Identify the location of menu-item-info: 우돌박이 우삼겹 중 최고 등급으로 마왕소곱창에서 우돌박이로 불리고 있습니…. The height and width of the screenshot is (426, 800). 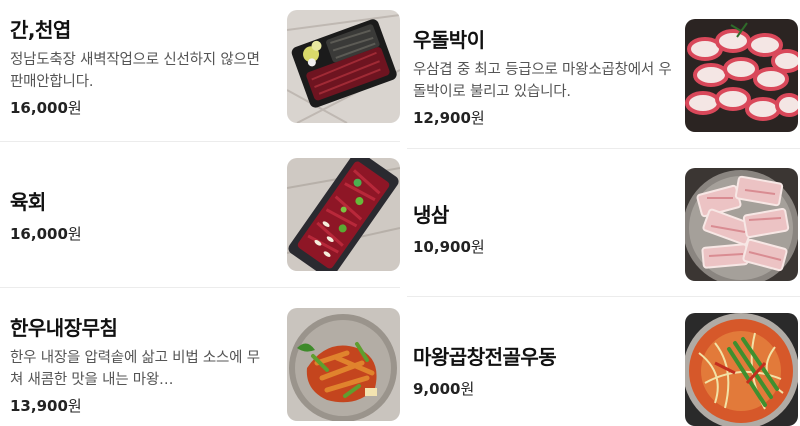
(544, 76).